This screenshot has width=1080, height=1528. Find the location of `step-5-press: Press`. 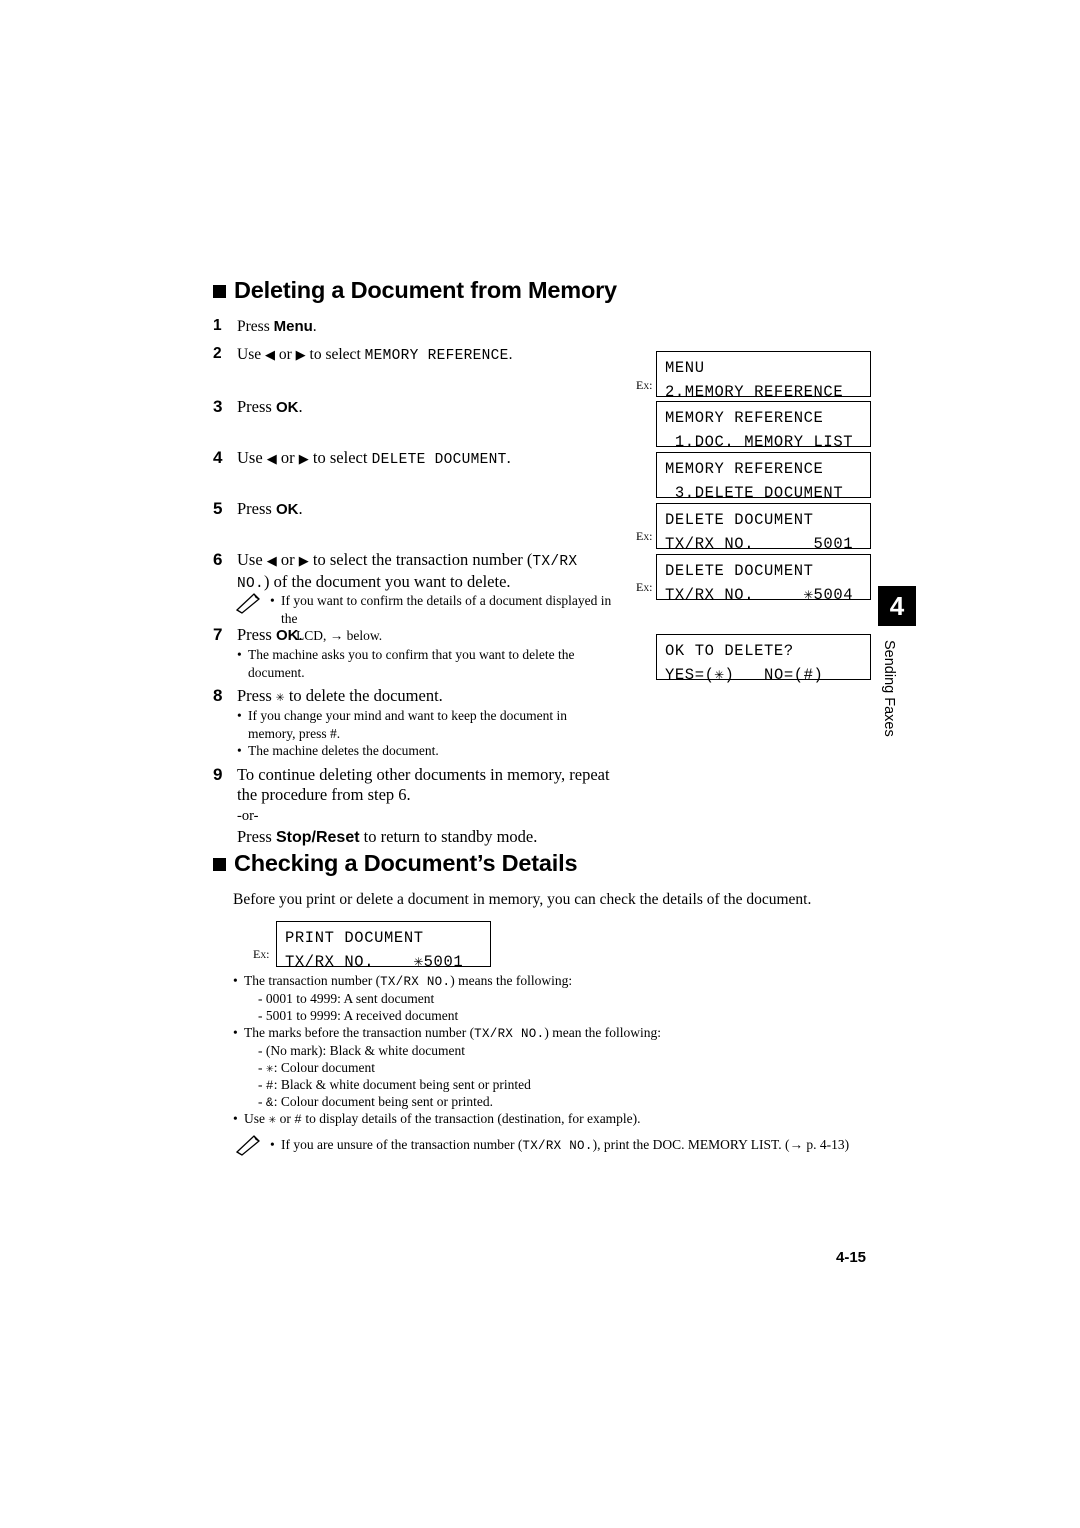

step-5-press: Press is located at coordinates (256, 508).